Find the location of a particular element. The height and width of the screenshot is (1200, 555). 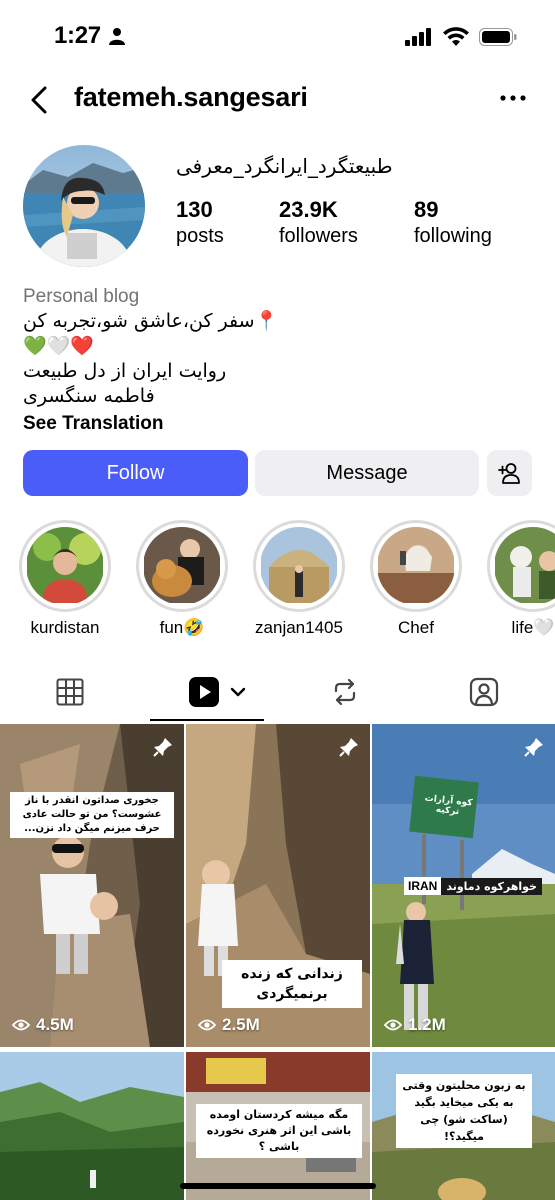

message-button: Message is located at coordinates (367, 473).